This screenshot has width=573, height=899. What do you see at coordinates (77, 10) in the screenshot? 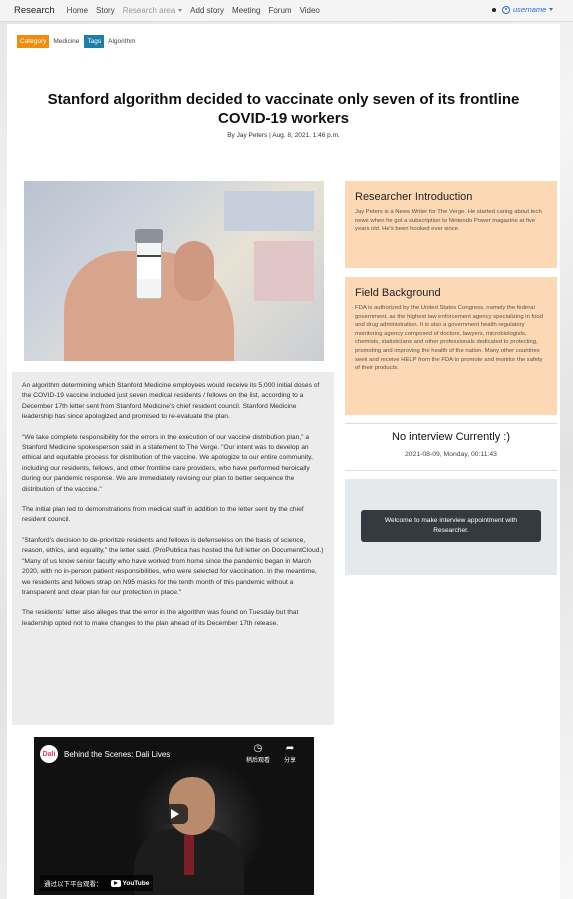
I see `nav-home: Home` at bounding box center [77, 10].